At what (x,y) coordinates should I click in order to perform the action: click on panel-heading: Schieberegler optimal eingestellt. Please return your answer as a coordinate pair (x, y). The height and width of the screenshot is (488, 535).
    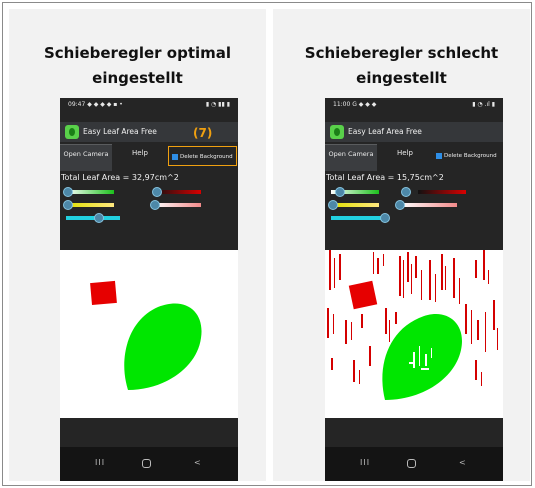
    Looking at the image, I should click on (137, 65).